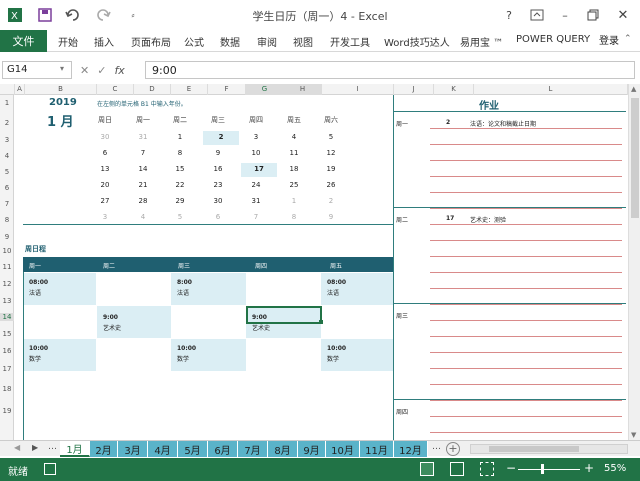 The image size is (640, 481). What do you see at coordinates (7, 188) in the screenshot?
I see `row-header: 6` at bounding box center [7, 188].